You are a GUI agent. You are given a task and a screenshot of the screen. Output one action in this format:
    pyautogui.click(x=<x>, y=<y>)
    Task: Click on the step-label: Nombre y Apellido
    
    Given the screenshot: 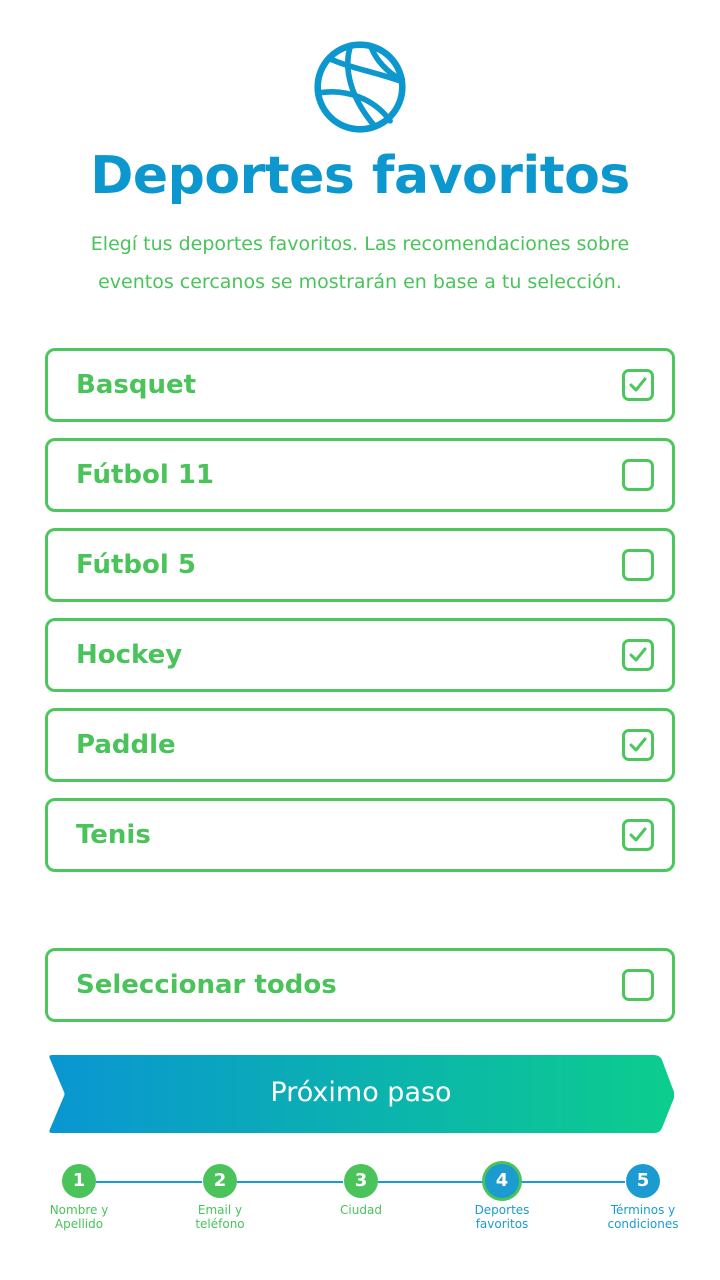 What is the action you would take?
    pyautogui.click(x=79, y=1217)
    